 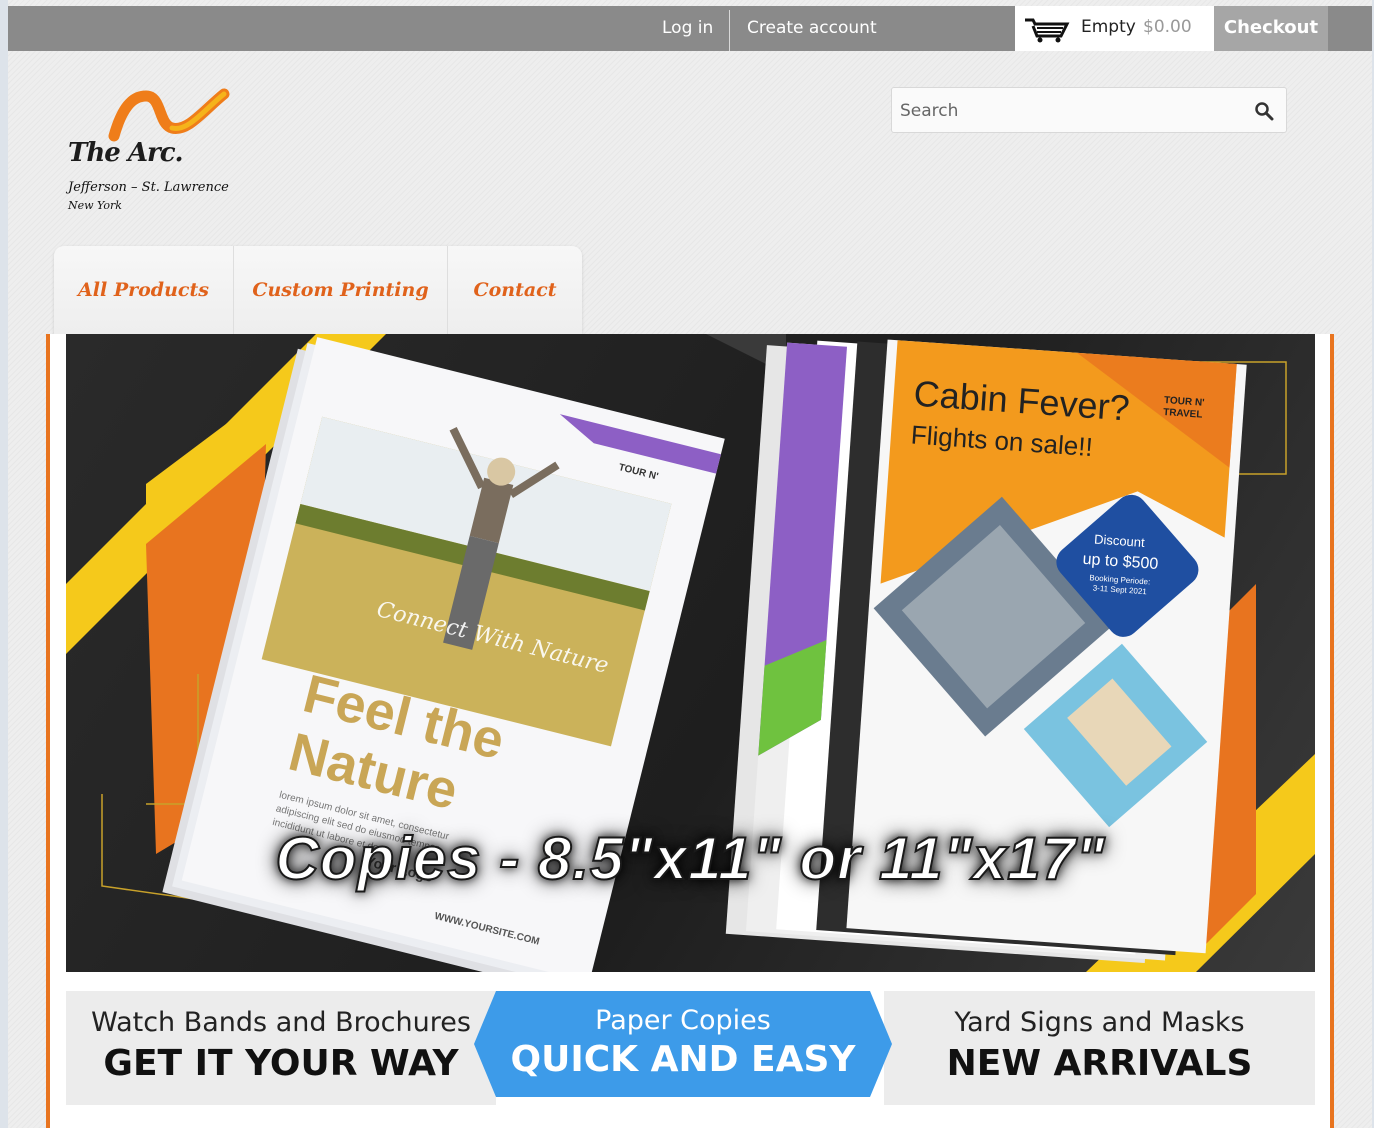 I want to click on main-nav: All Products Custom Printing Contact, so click(x=318, y=290).